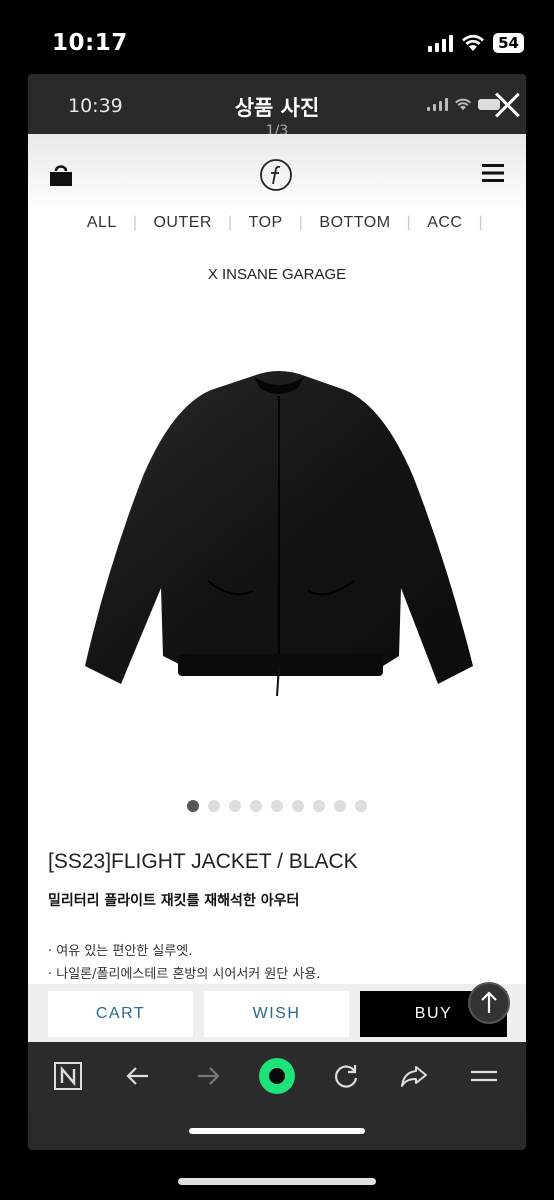 The height and width of the screenshot is (1200, 554). I want to click on close-icon, so click(507, 105).